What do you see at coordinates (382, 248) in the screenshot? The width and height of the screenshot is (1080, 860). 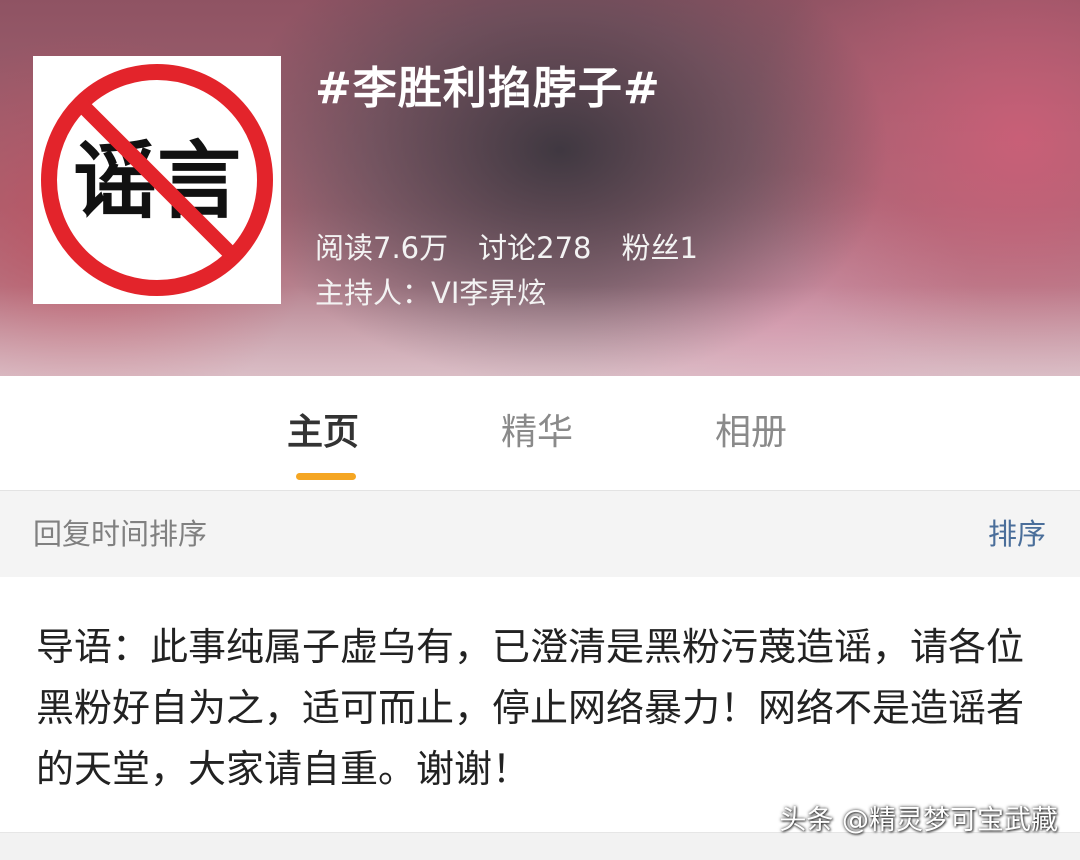 I see `read-count: 阅读7.6万` at bounding box center [382, 248].